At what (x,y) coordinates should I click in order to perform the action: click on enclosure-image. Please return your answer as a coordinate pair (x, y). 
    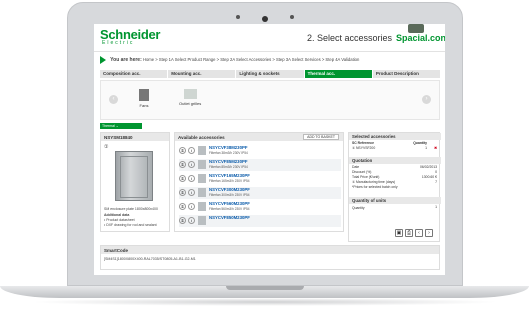
    Looking at the image, I should click on (134, 176).